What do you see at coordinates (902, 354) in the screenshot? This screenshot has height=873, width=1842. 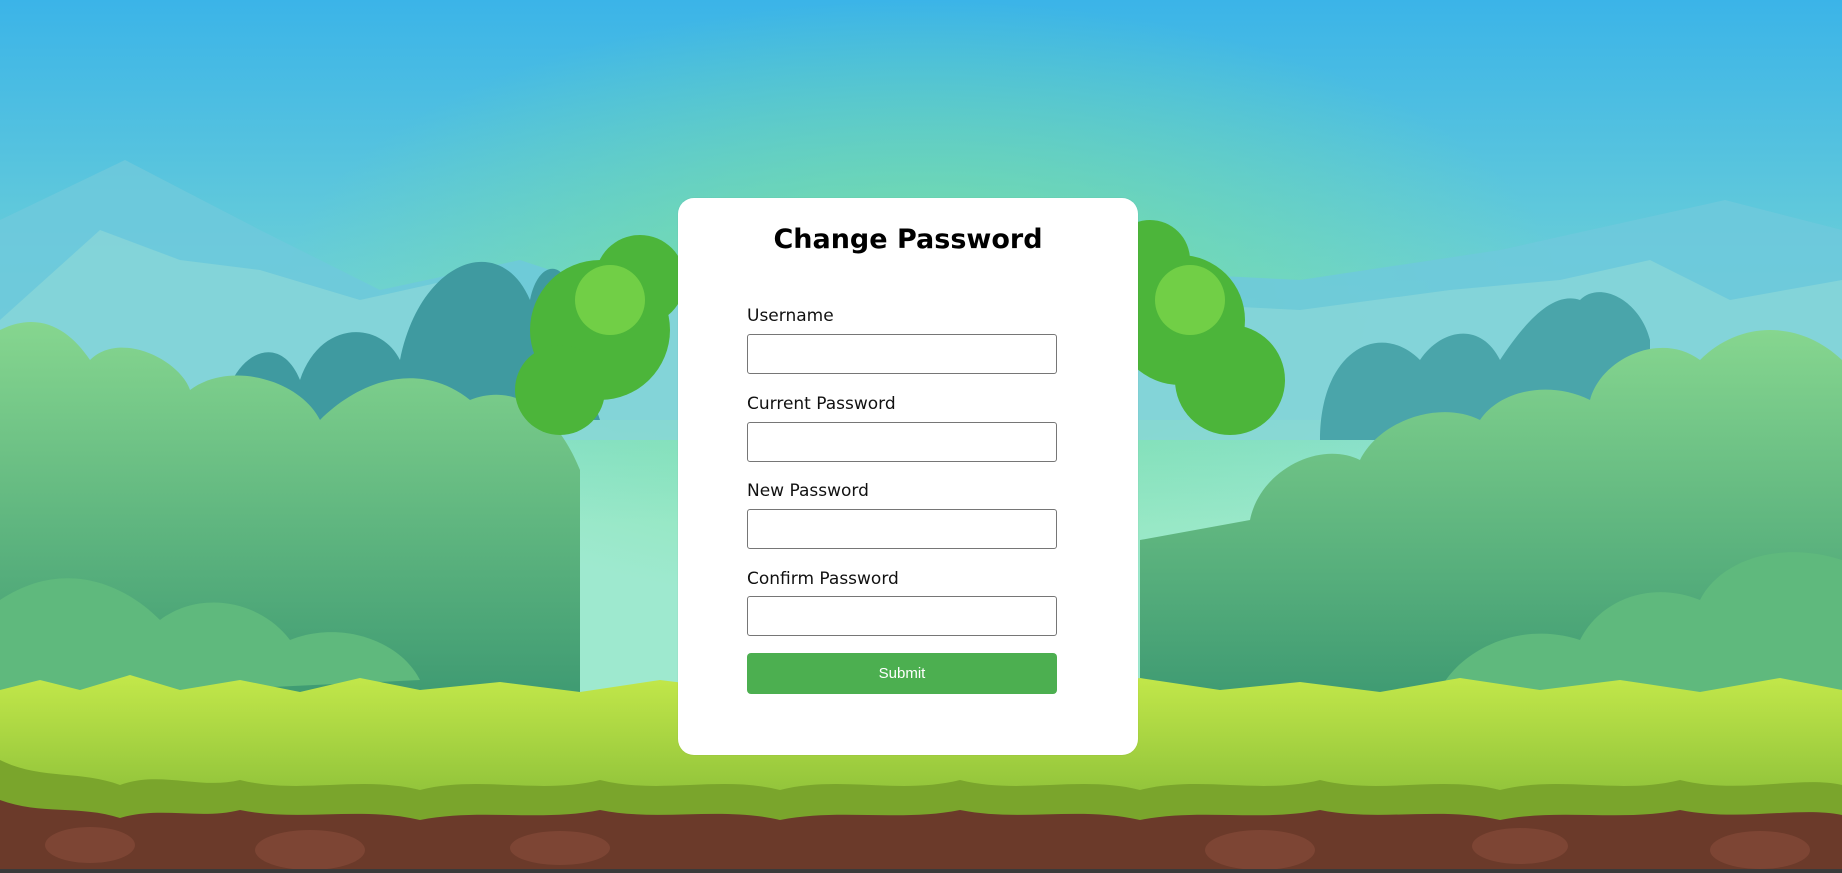 I see `username-input` at bounding box center [902, 354].